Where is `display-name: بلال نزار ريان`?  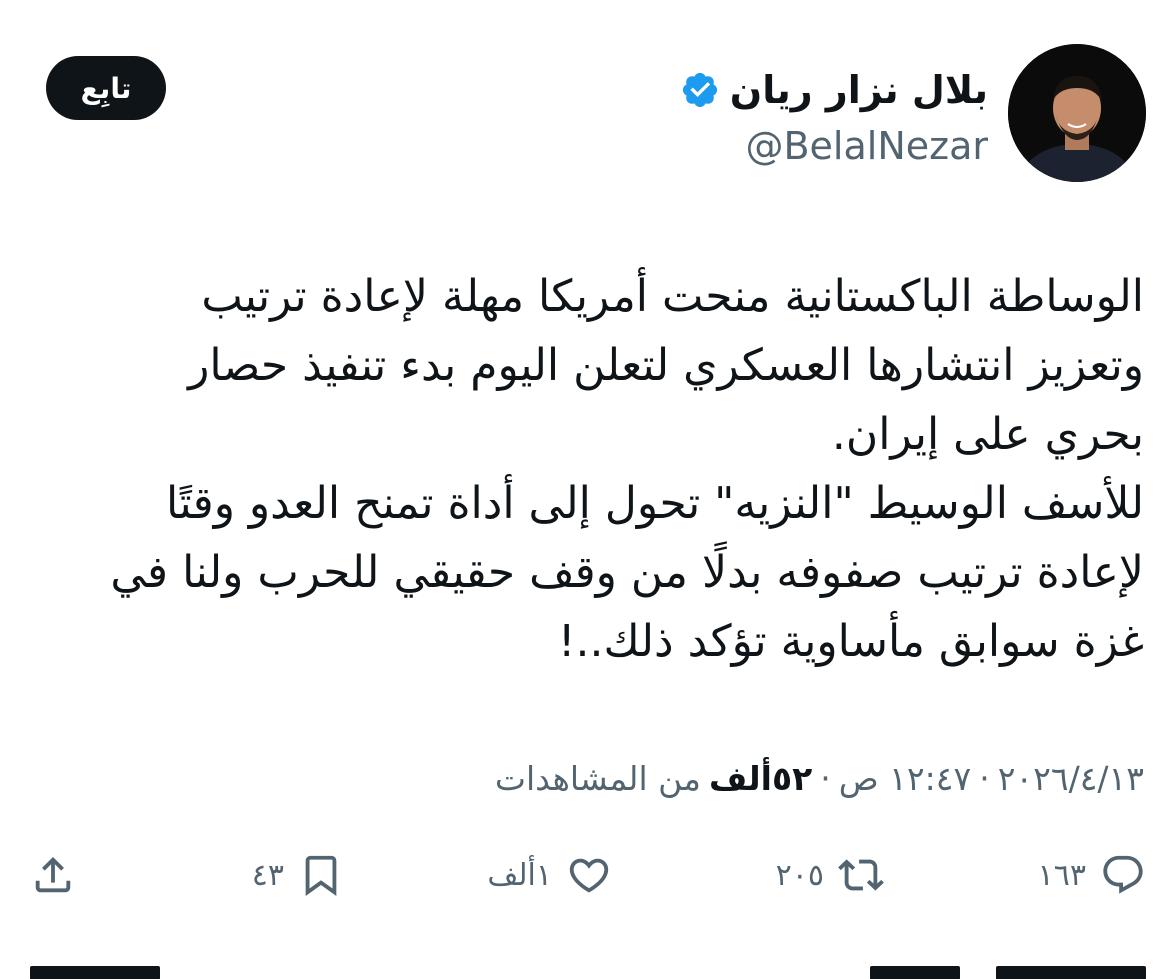 display-name: بلال نزار ريان is located at coordinates (859, 90).